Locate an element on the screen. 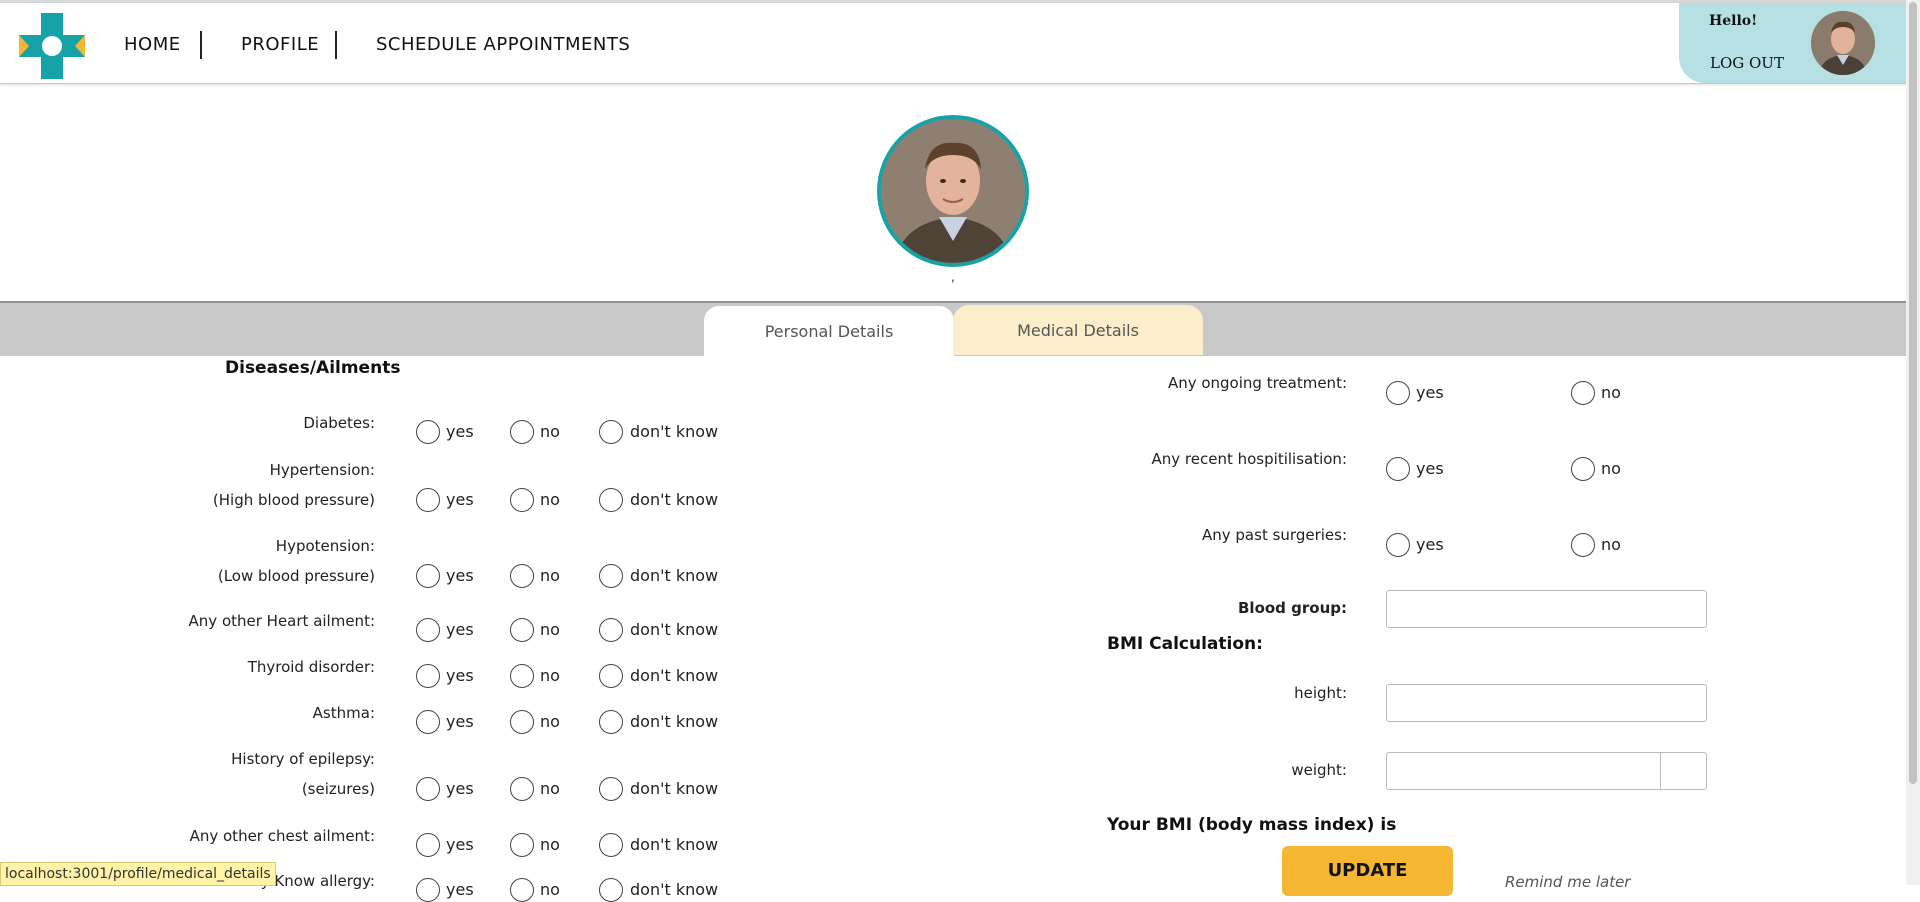 This screenshot has width=1920, height=902. treatment-label: Any ongoing treatment: is located at coordinates (1257, 383).